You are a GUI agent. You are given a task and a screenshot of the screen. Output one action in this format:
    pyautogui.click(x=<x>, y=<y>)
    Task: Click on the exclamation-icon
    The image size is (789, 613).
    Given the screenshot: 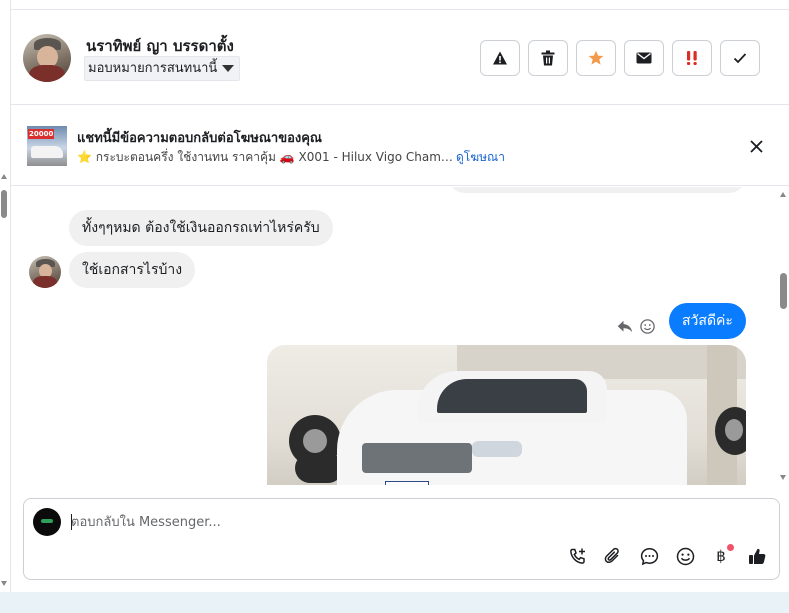 What is the action you would take?
    pyautogui.click(x=692, y=58)
    